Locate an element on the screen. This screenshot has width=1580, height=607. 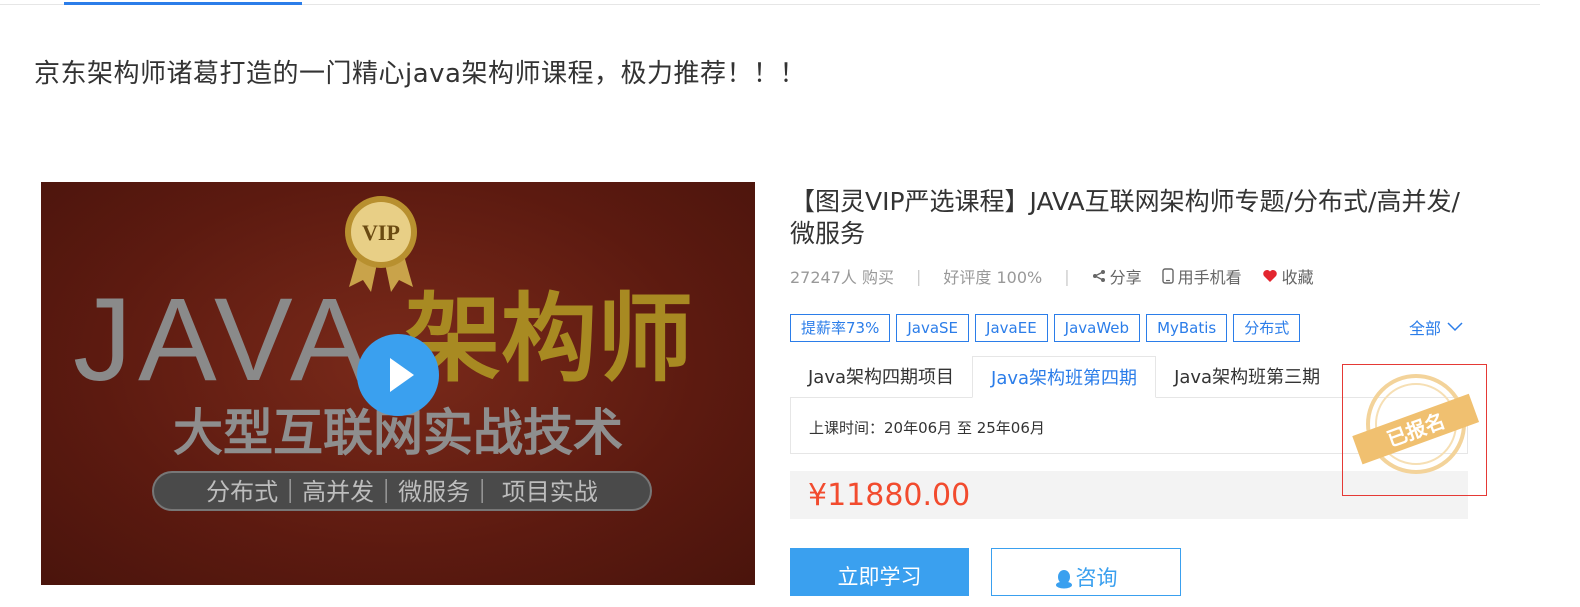
tag-item: 提薪率73% is located at coordinates (840, 328).